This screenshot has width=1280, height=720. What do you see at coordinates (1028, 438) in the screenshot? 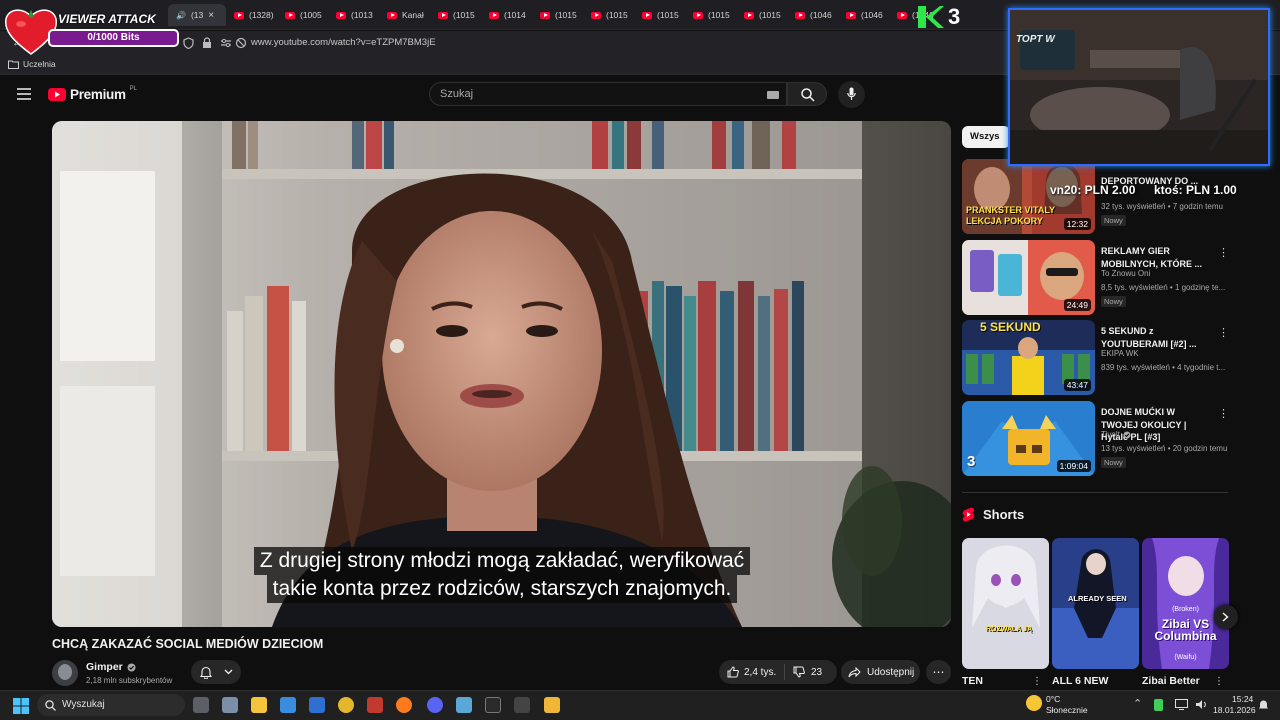
I see `video-thumbnail: 3 1:09:04` at bounding box center [1028, 438].